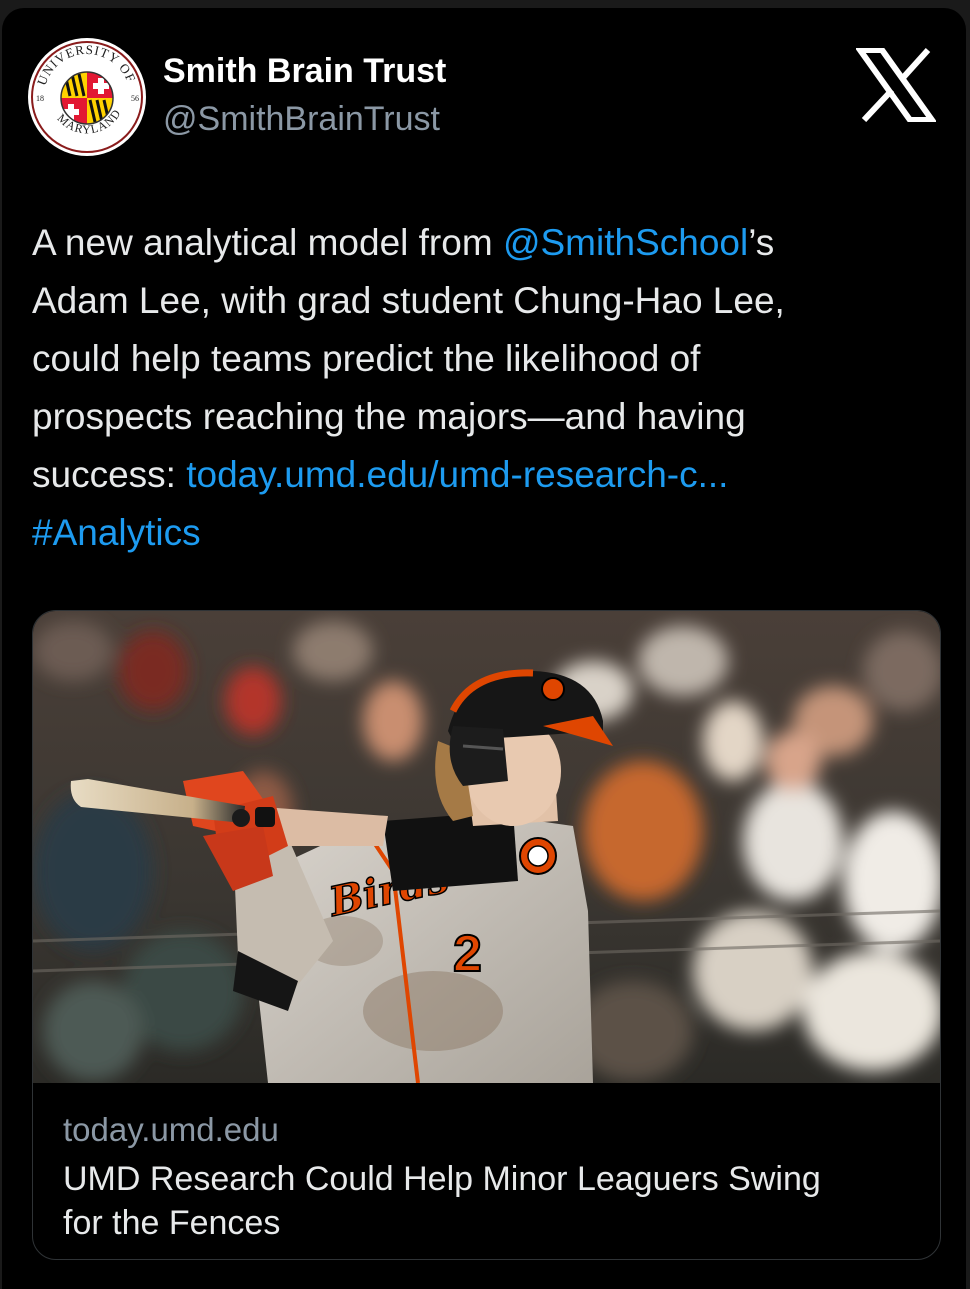  What do you see at coordinates (171, 1130) in the screenshot?
I see `card-domain: today.umd.edu` at bounding box center [171, 1130].